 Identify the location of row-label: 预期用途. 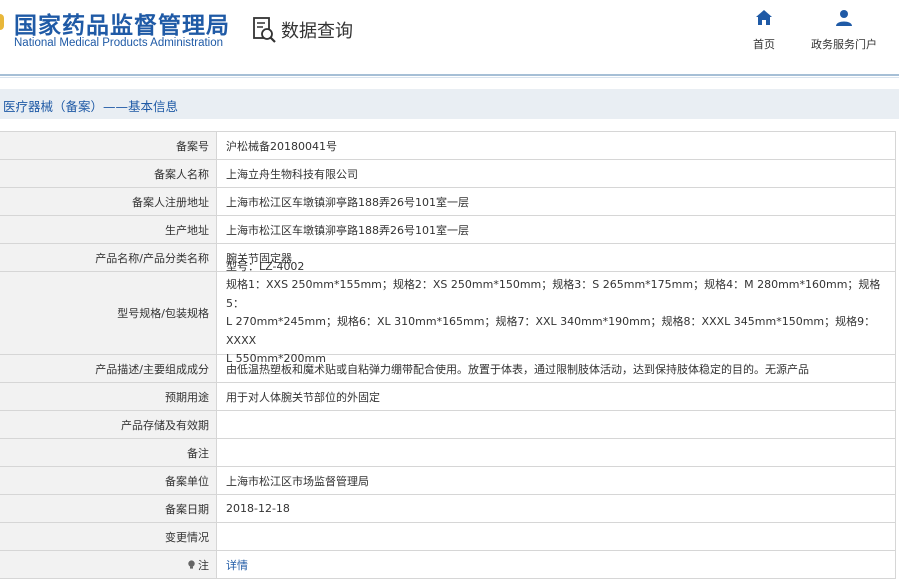
(108, 396).